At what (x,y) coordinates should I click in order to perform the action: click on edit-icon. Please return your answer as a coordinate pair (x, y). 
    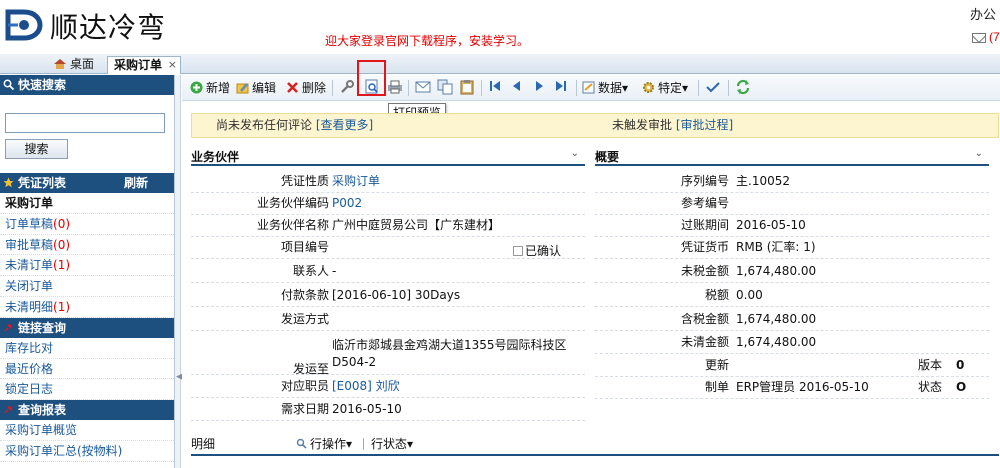
    Looking at the image, I should click on (242, 88).